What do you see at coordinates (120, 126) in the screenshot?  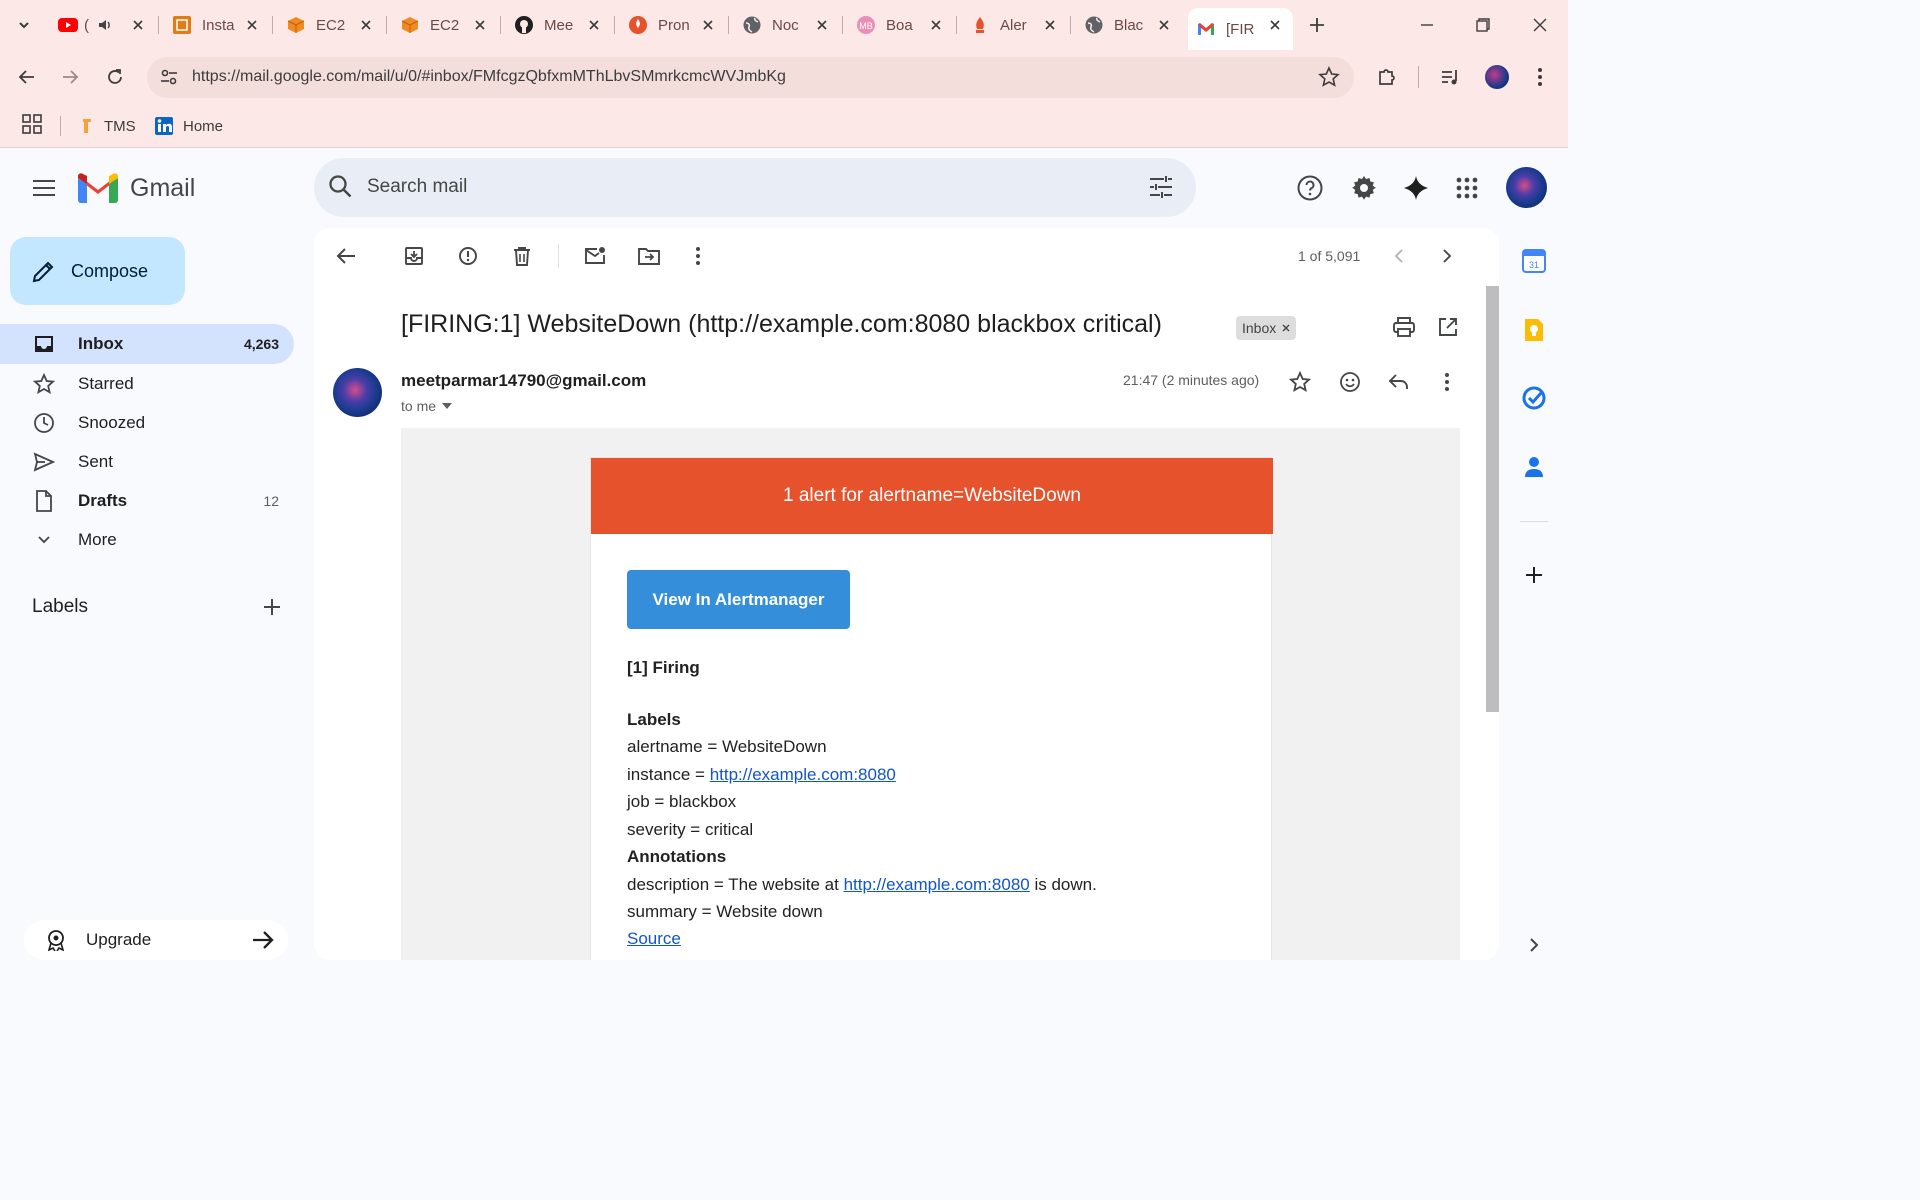 I see `bookmark-label: TMS` at bounding box center [120, 126].